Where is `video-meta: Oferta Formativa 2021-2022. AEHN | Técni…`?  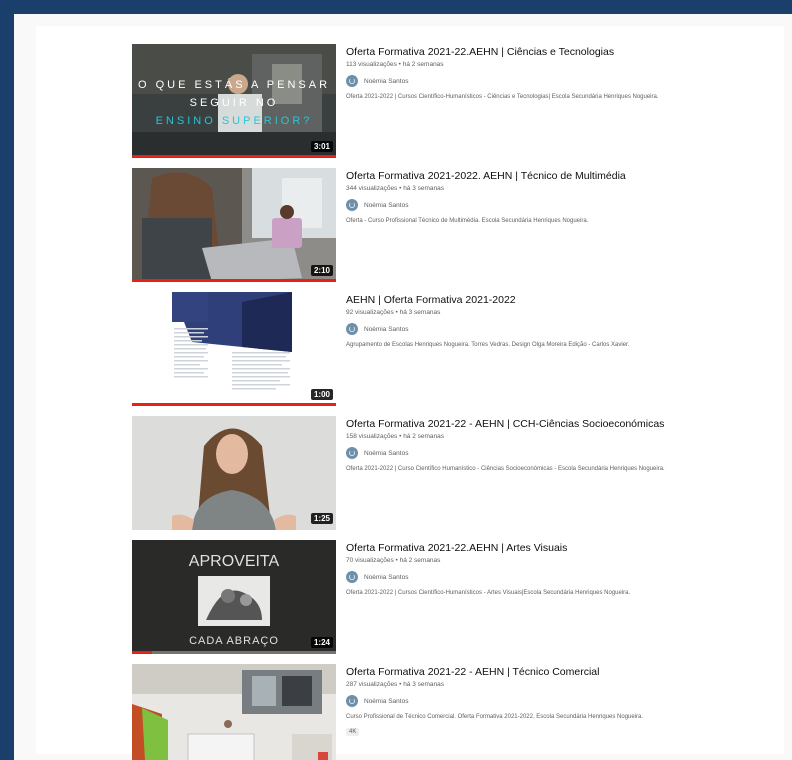 video-meta: Oferta Formativa 2021-2022. AEHN | Técni… is located at coordinates (556, 197).